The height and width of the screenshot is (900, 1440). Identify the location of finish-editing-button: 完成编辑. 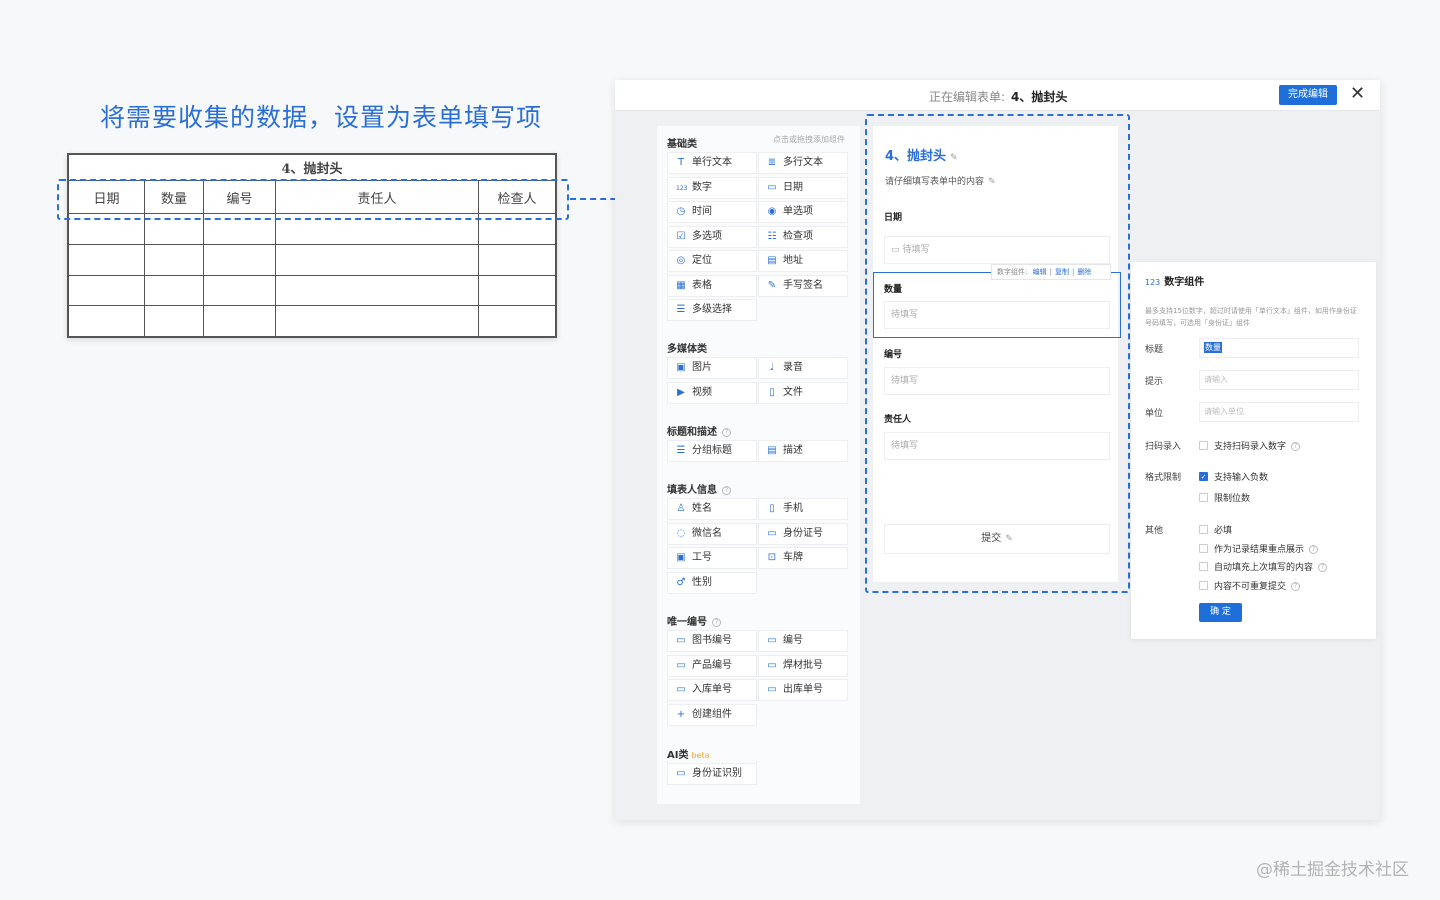
(1308, 95).